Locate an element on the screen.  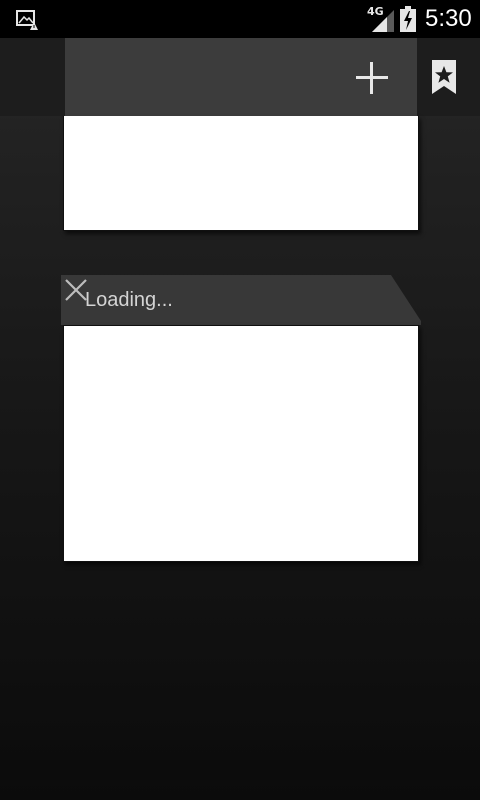
signal-strength-icon is located at coordinates (383, 21).